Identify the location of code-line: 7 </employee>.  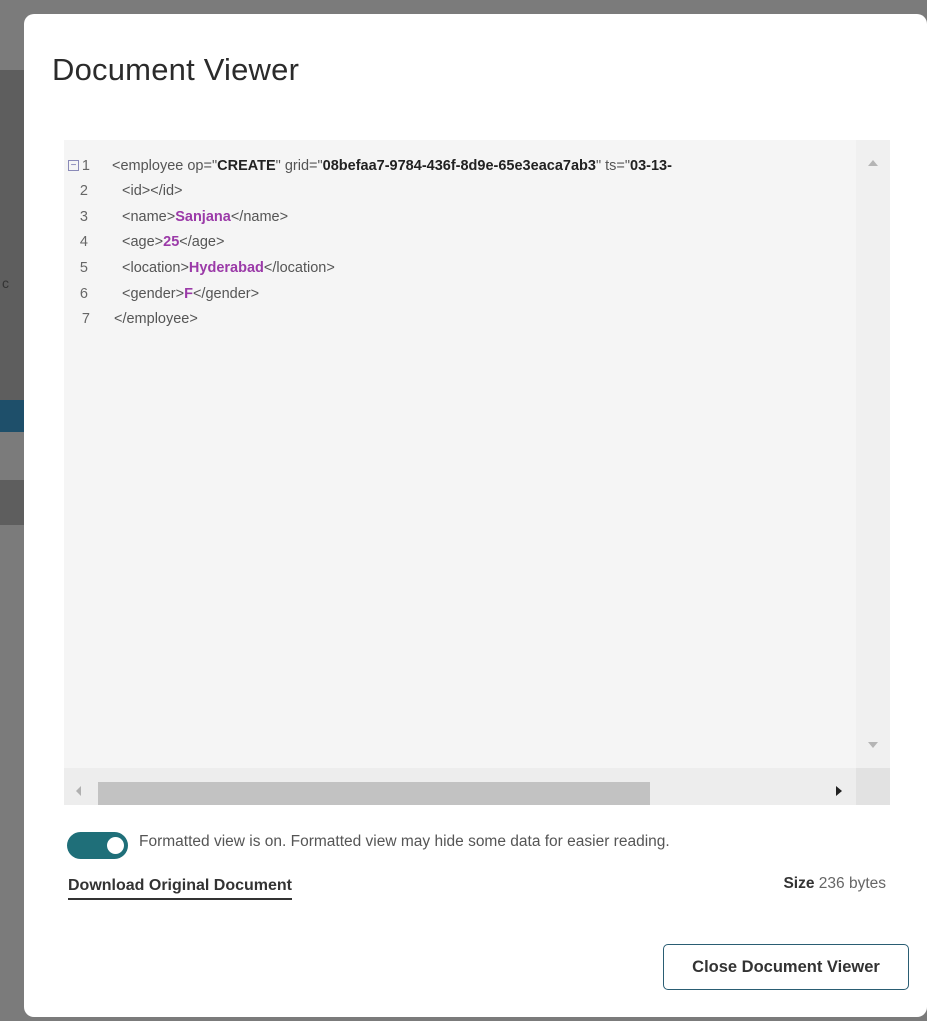
(460, 319).